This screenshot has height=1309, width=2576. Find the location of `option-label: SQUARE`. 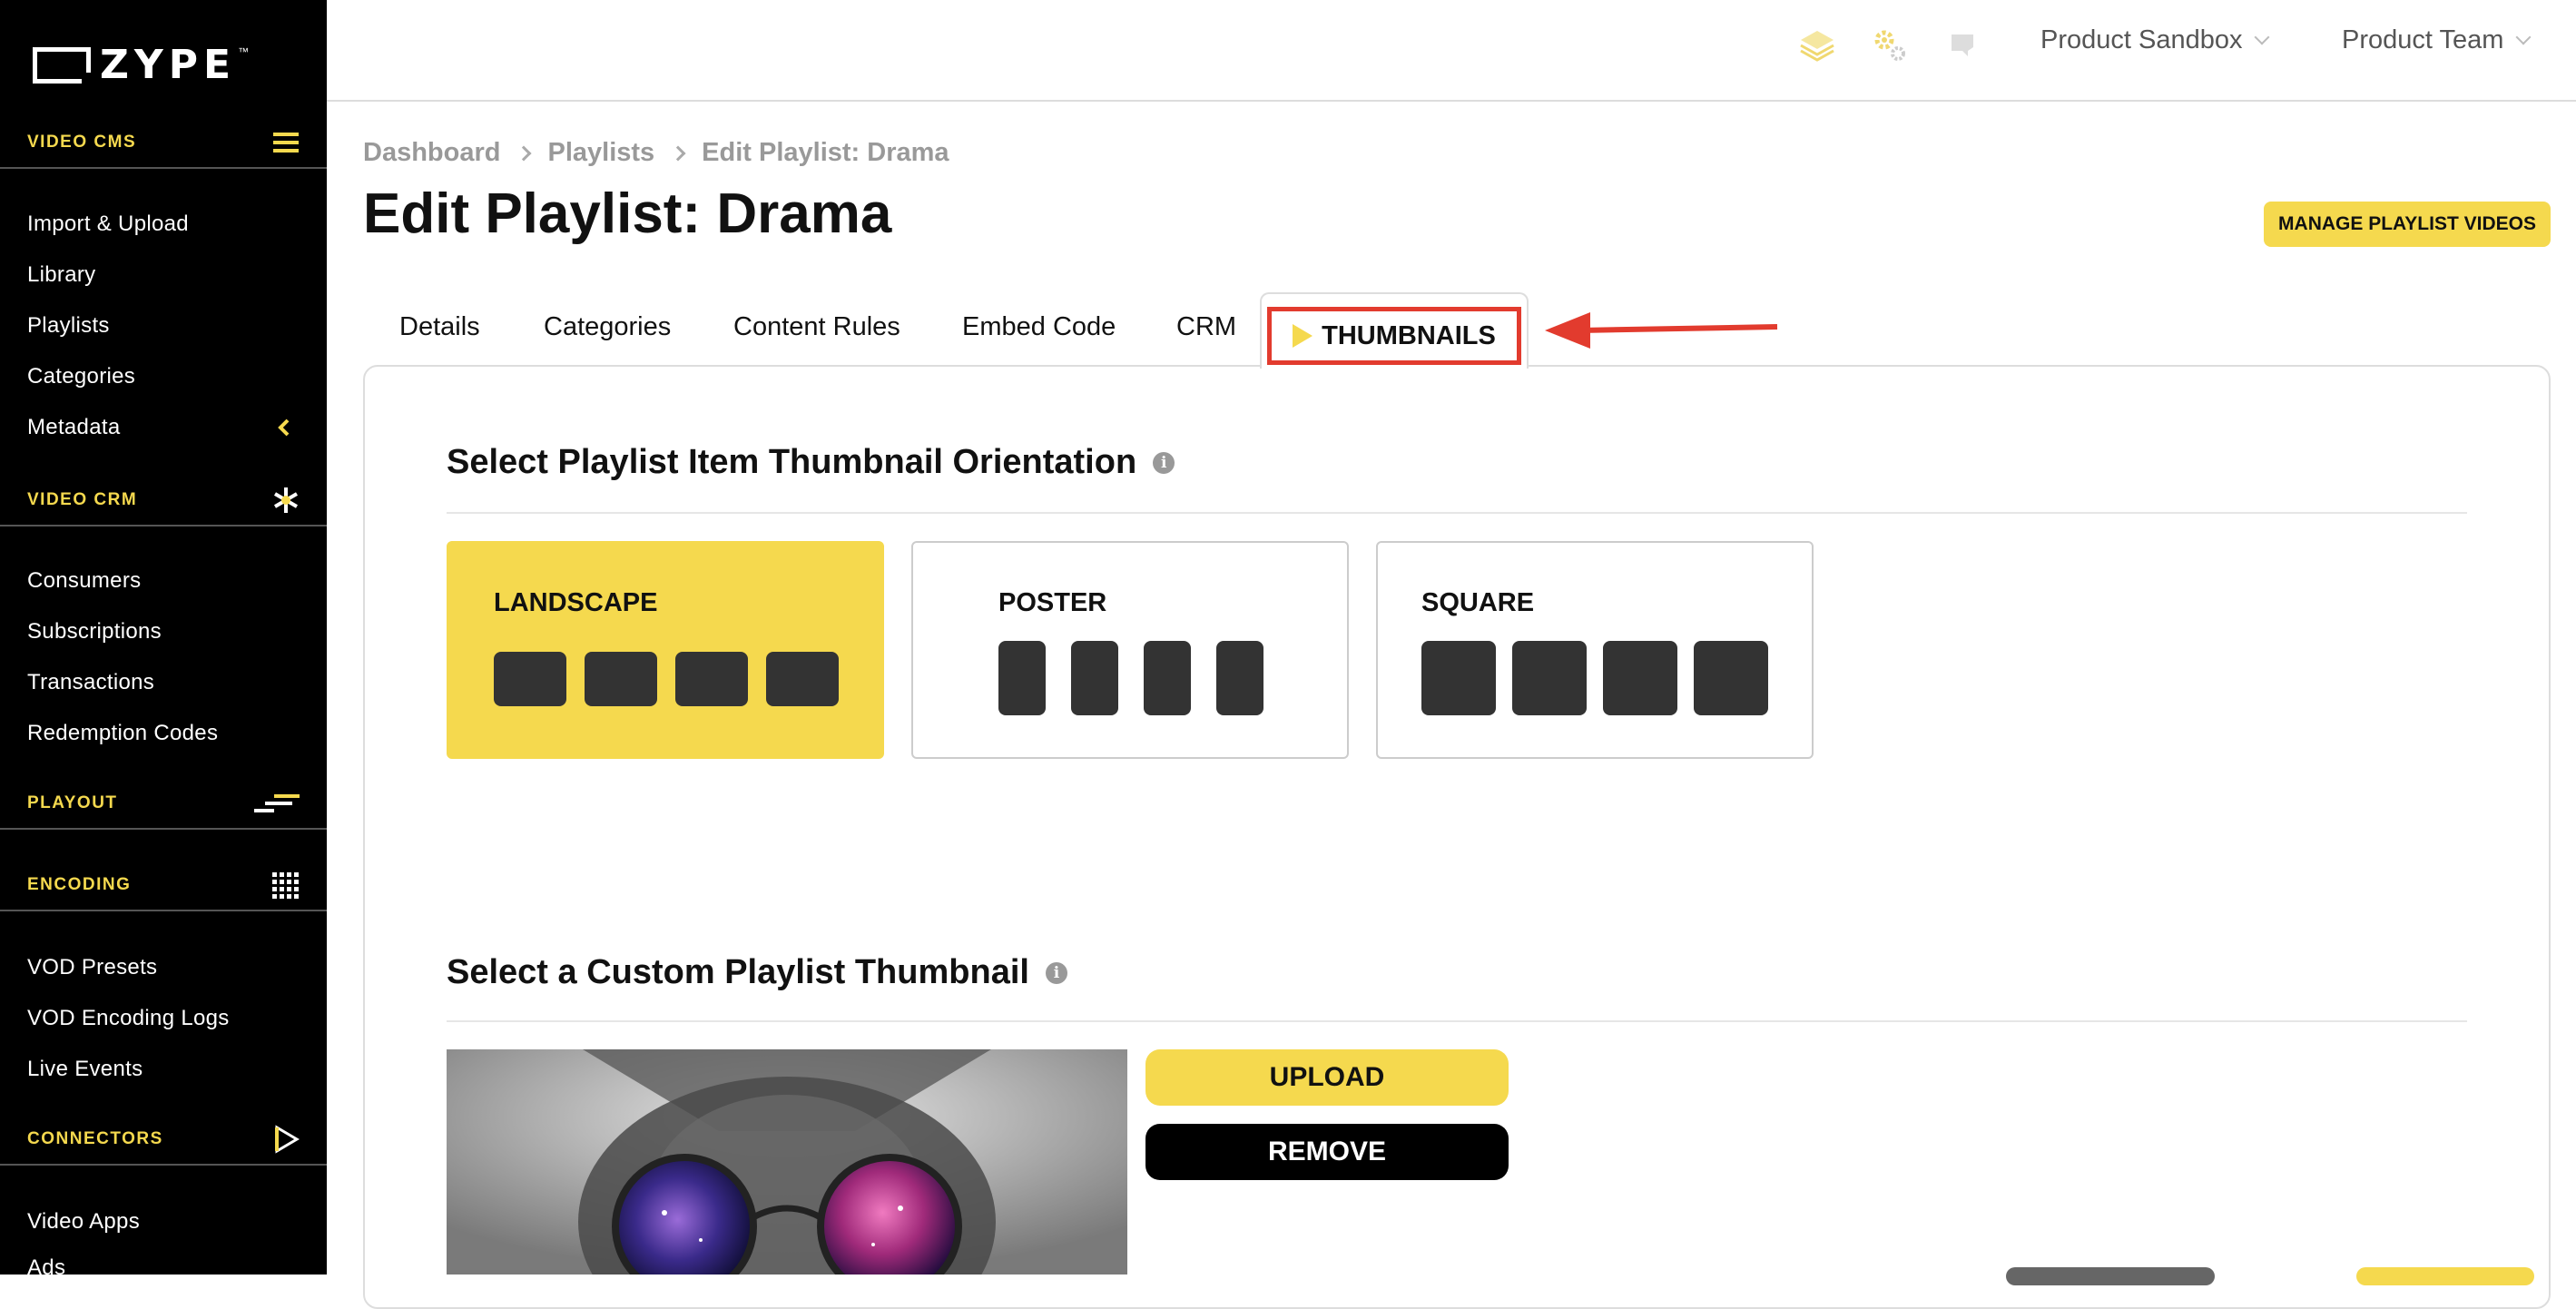

option-label: SQUARE is located at coordinates (1478, 602).